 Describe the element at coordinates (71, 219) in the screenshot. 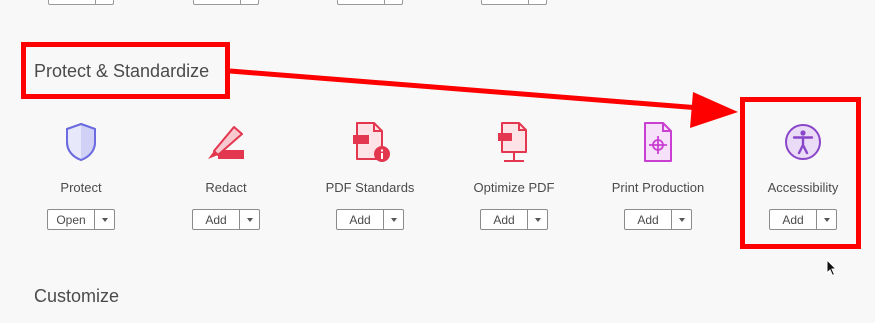

I see `open-button-label: Open` at that location.